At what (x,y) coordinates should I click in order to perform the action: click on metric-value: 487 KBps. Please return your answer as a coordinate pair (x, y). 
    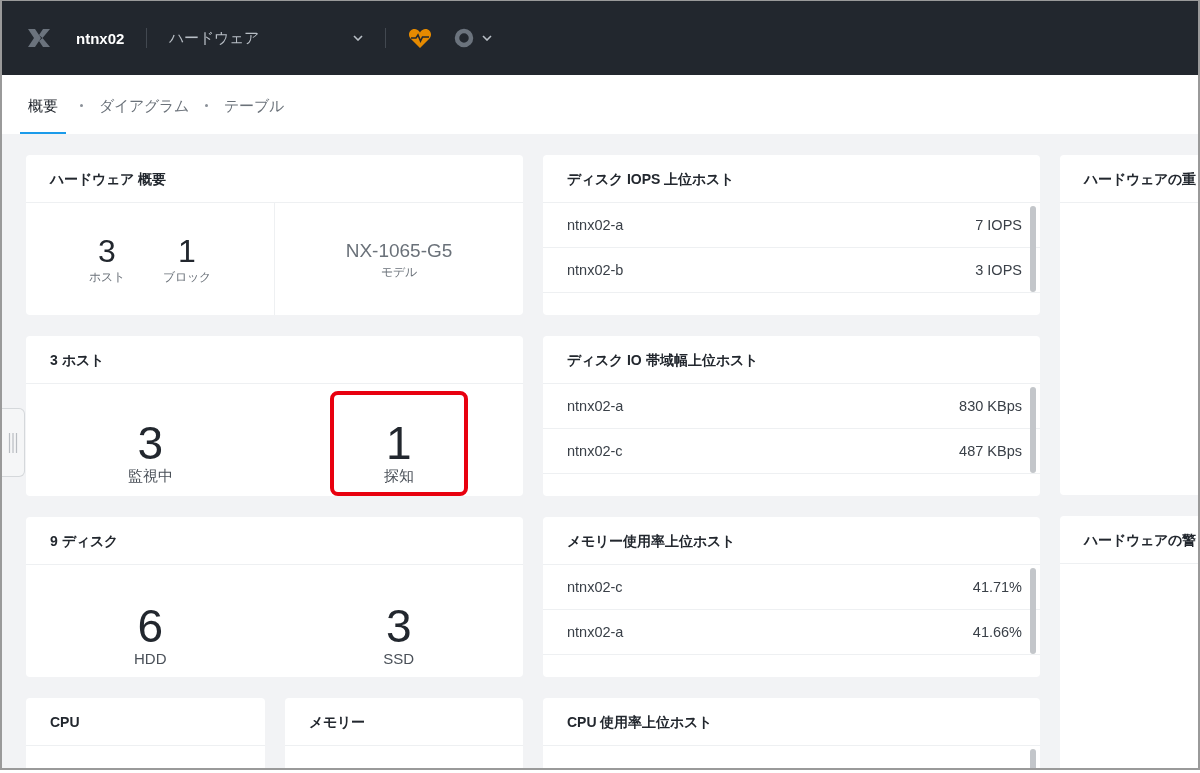
    Looking at the image, I should click on (990, 451).